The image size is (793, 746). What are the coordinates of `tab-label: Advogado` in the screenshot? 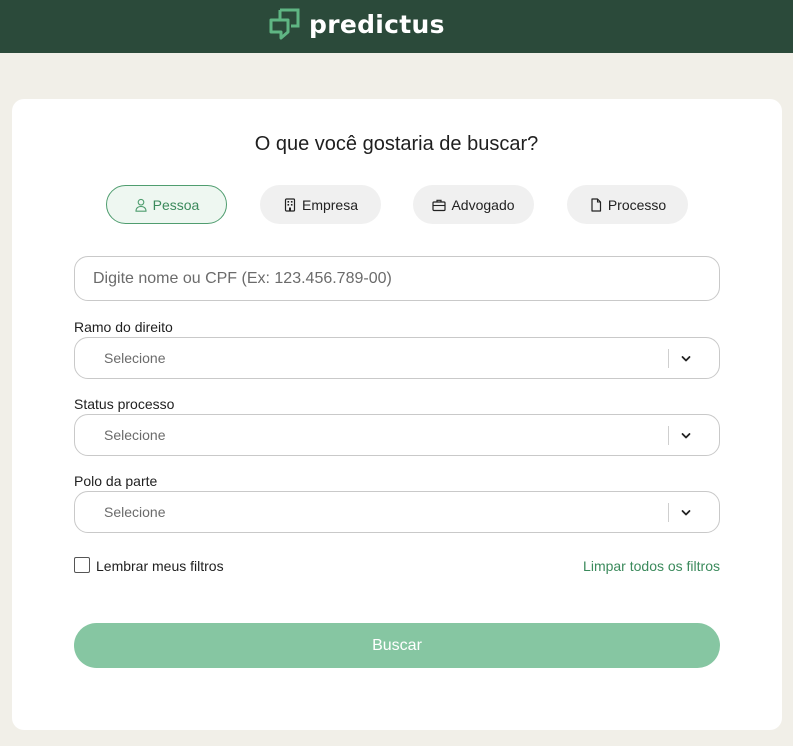 It's located at (483, 204).